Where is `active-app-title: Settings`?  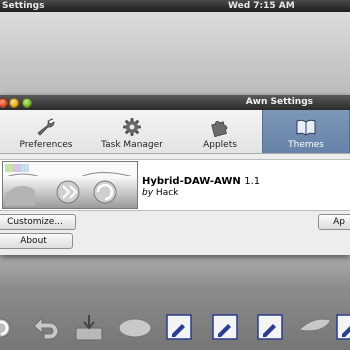 active-app-title: Settings is located at coordinates (23, 6).